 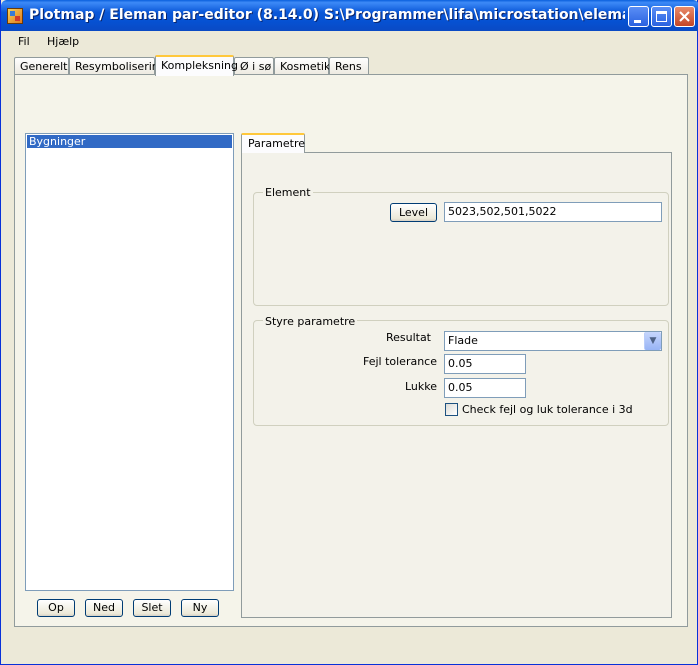 I want to click on new-button: Ny, so click(x=200, y=608).